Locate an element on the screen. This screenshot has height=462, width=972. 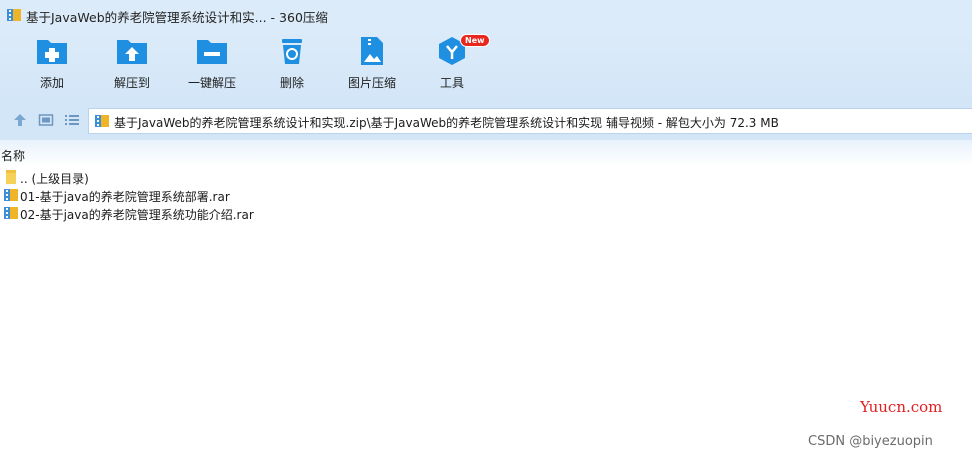
column-name-header: 名称 is located at coordinates (13, 155).